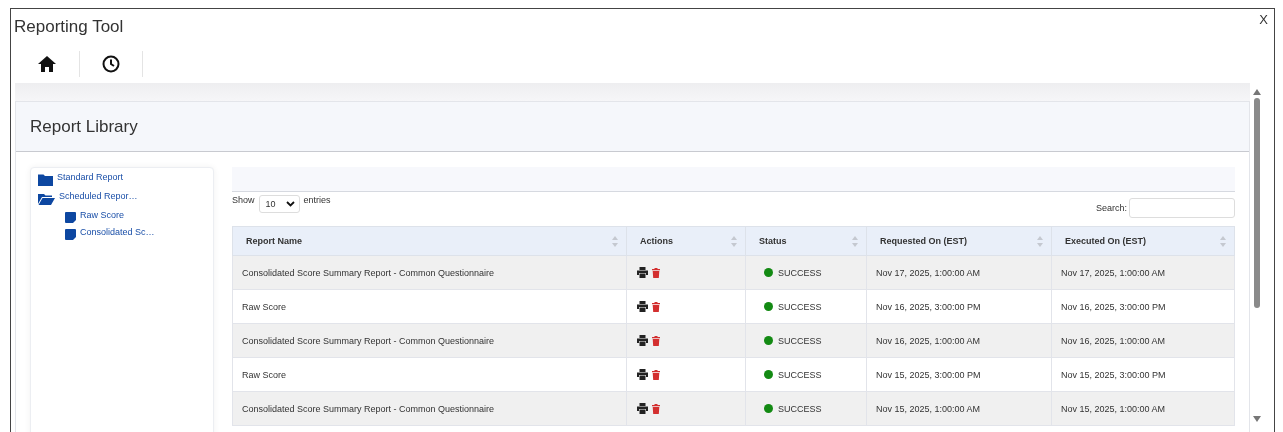  I want to click on tree-item: Standard Report, so click(125, 179).